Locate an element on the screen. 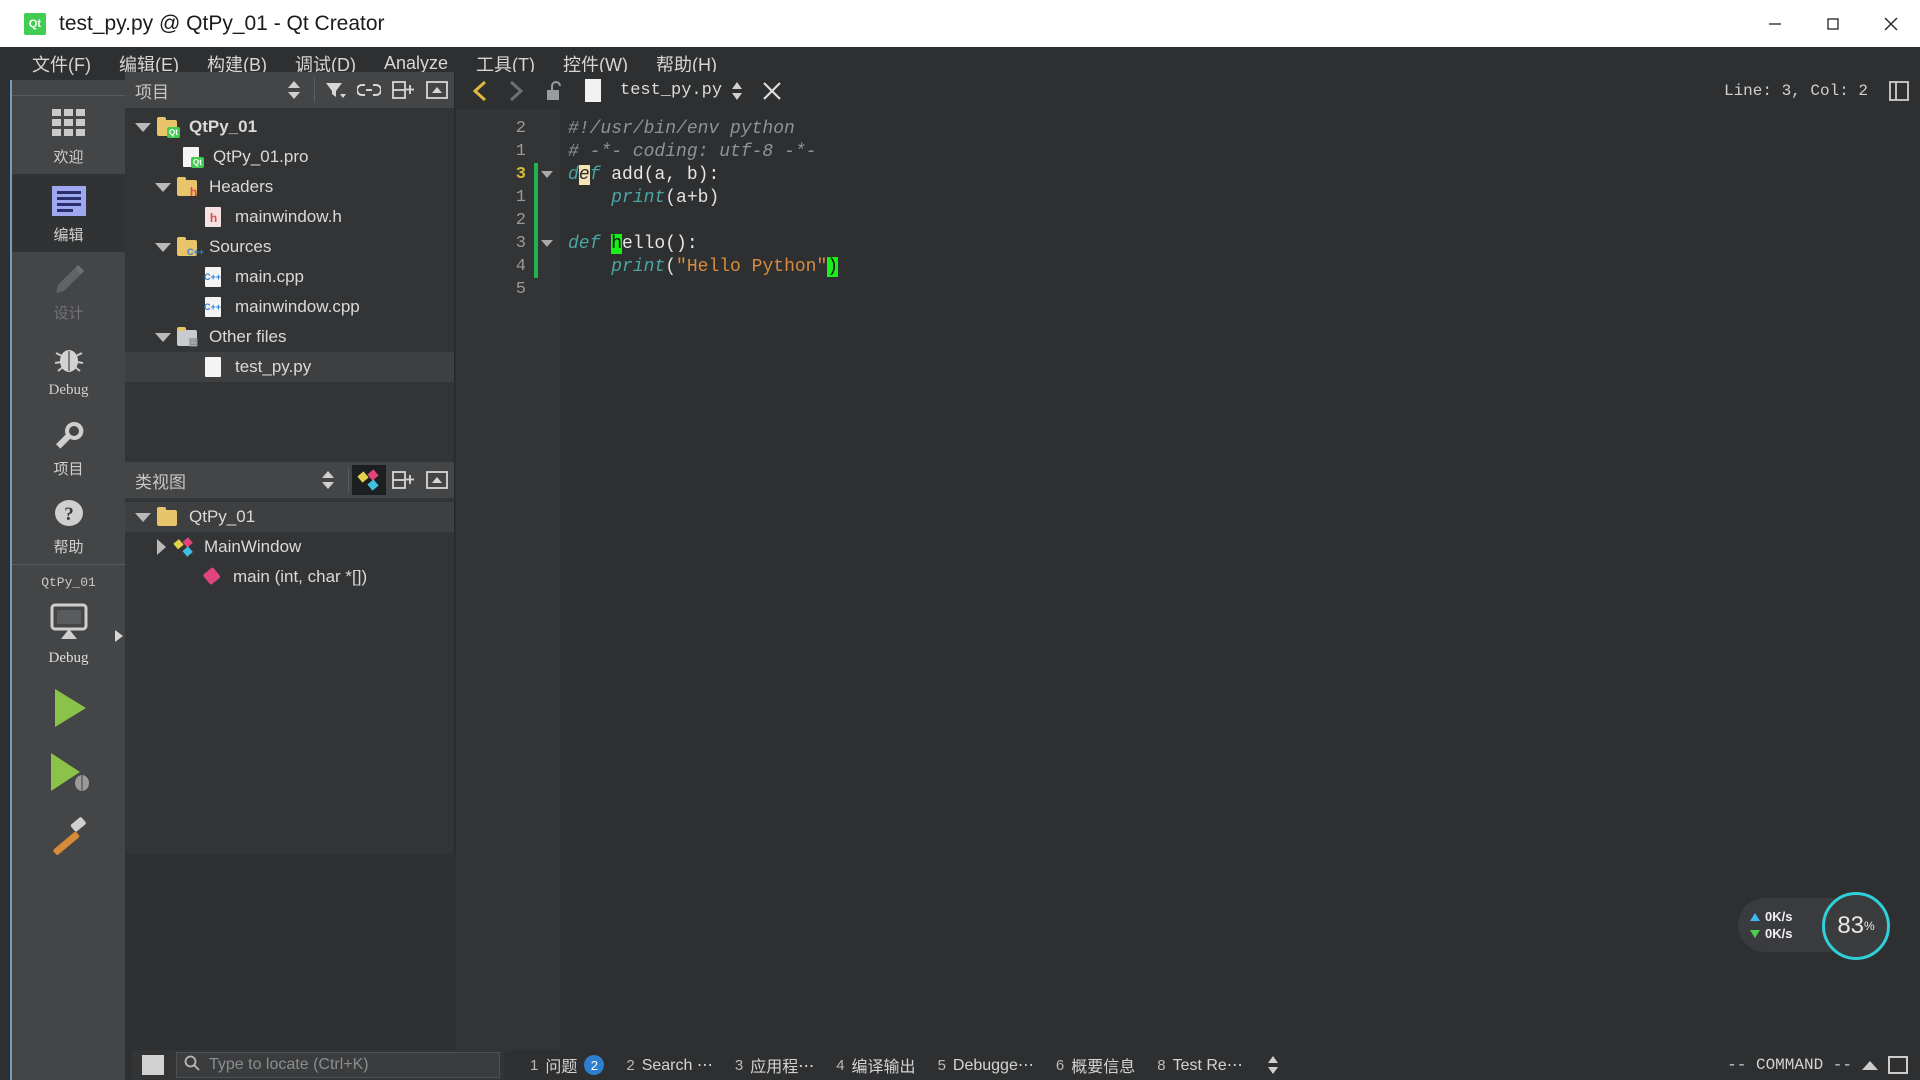  green-play-bug-icon is located at coordinates (69, 774).